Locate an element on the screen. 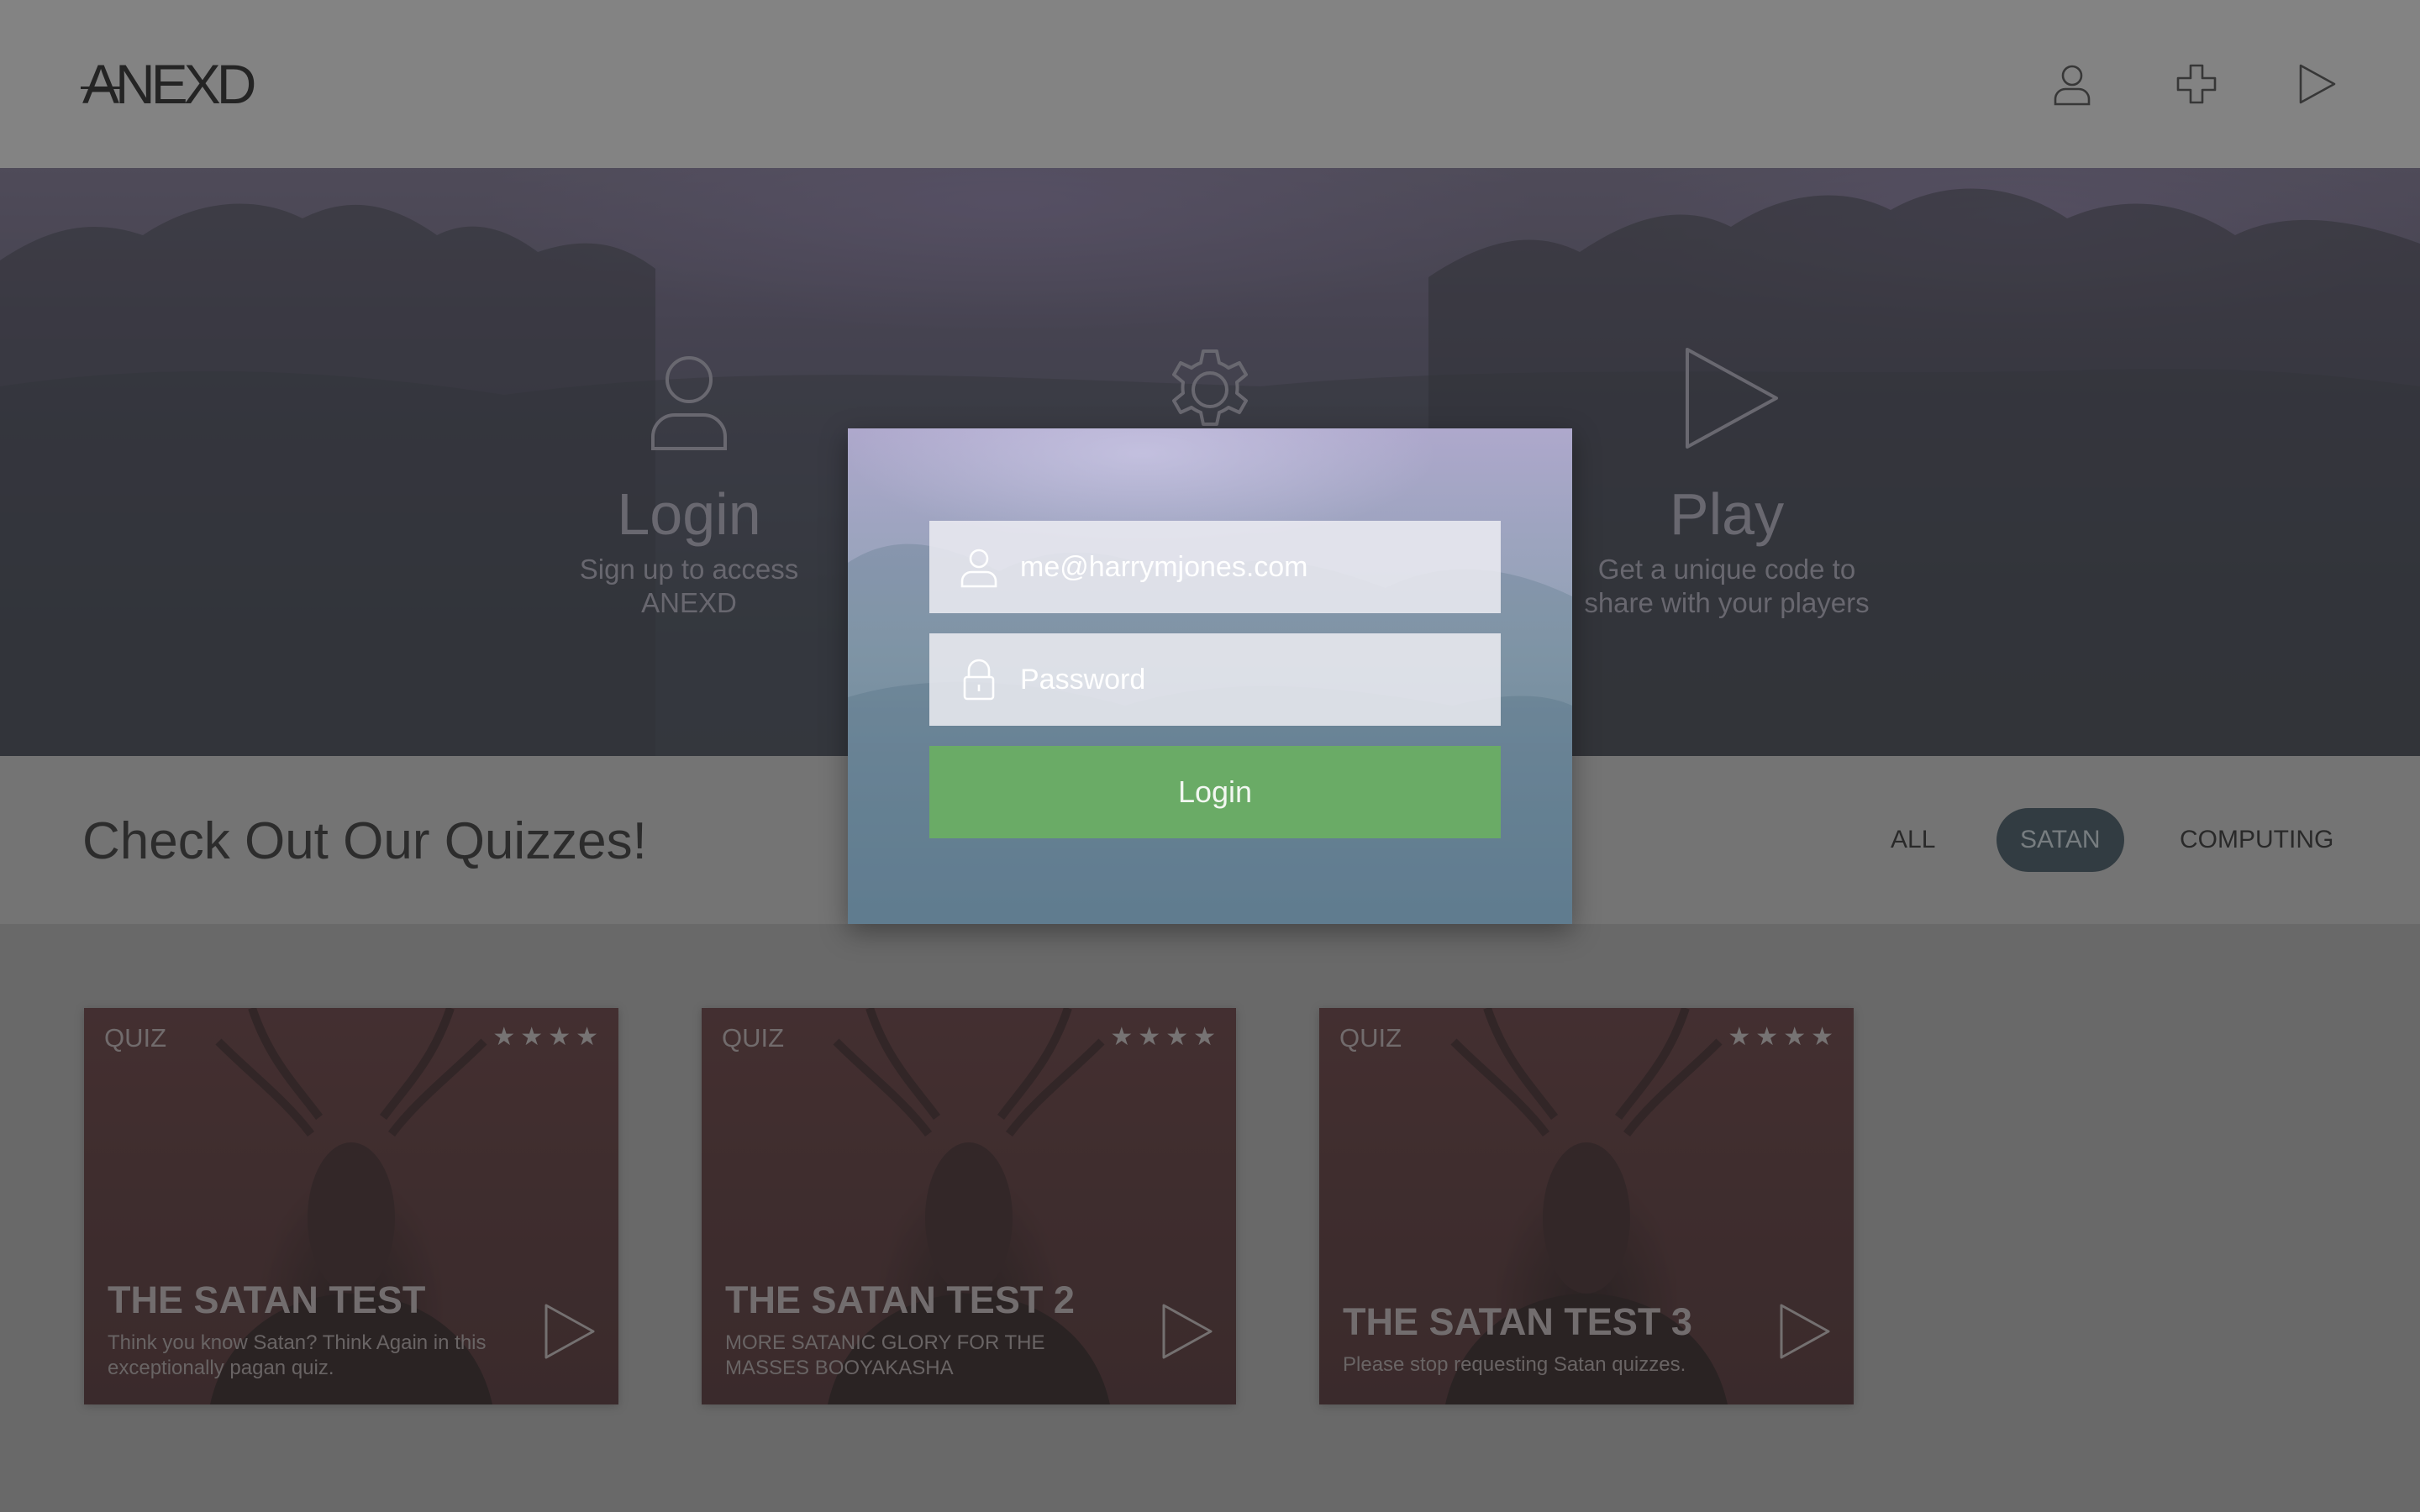 This screenshot has width=2420, height=1512. password-input is located at coordinates (1255, 679).